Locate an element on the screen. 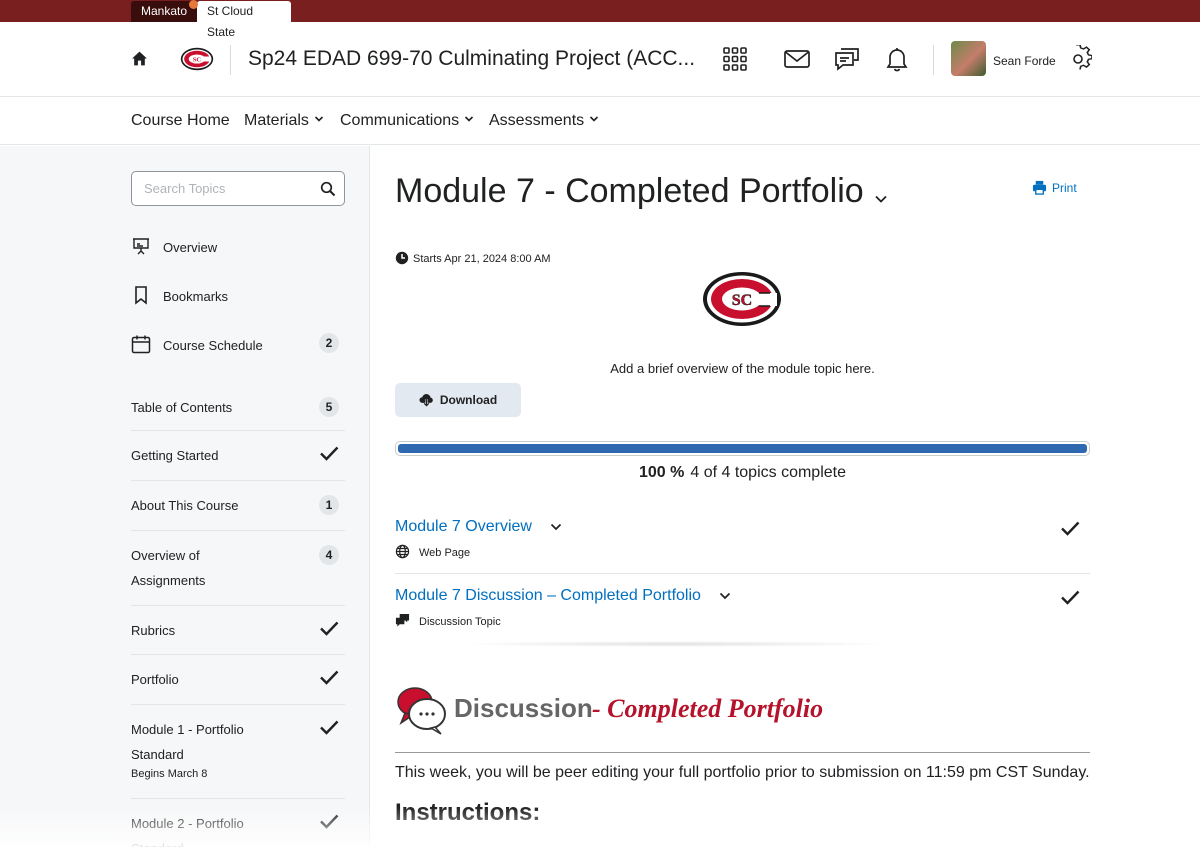  print-button: Print is located at coordinates (1054, 187).